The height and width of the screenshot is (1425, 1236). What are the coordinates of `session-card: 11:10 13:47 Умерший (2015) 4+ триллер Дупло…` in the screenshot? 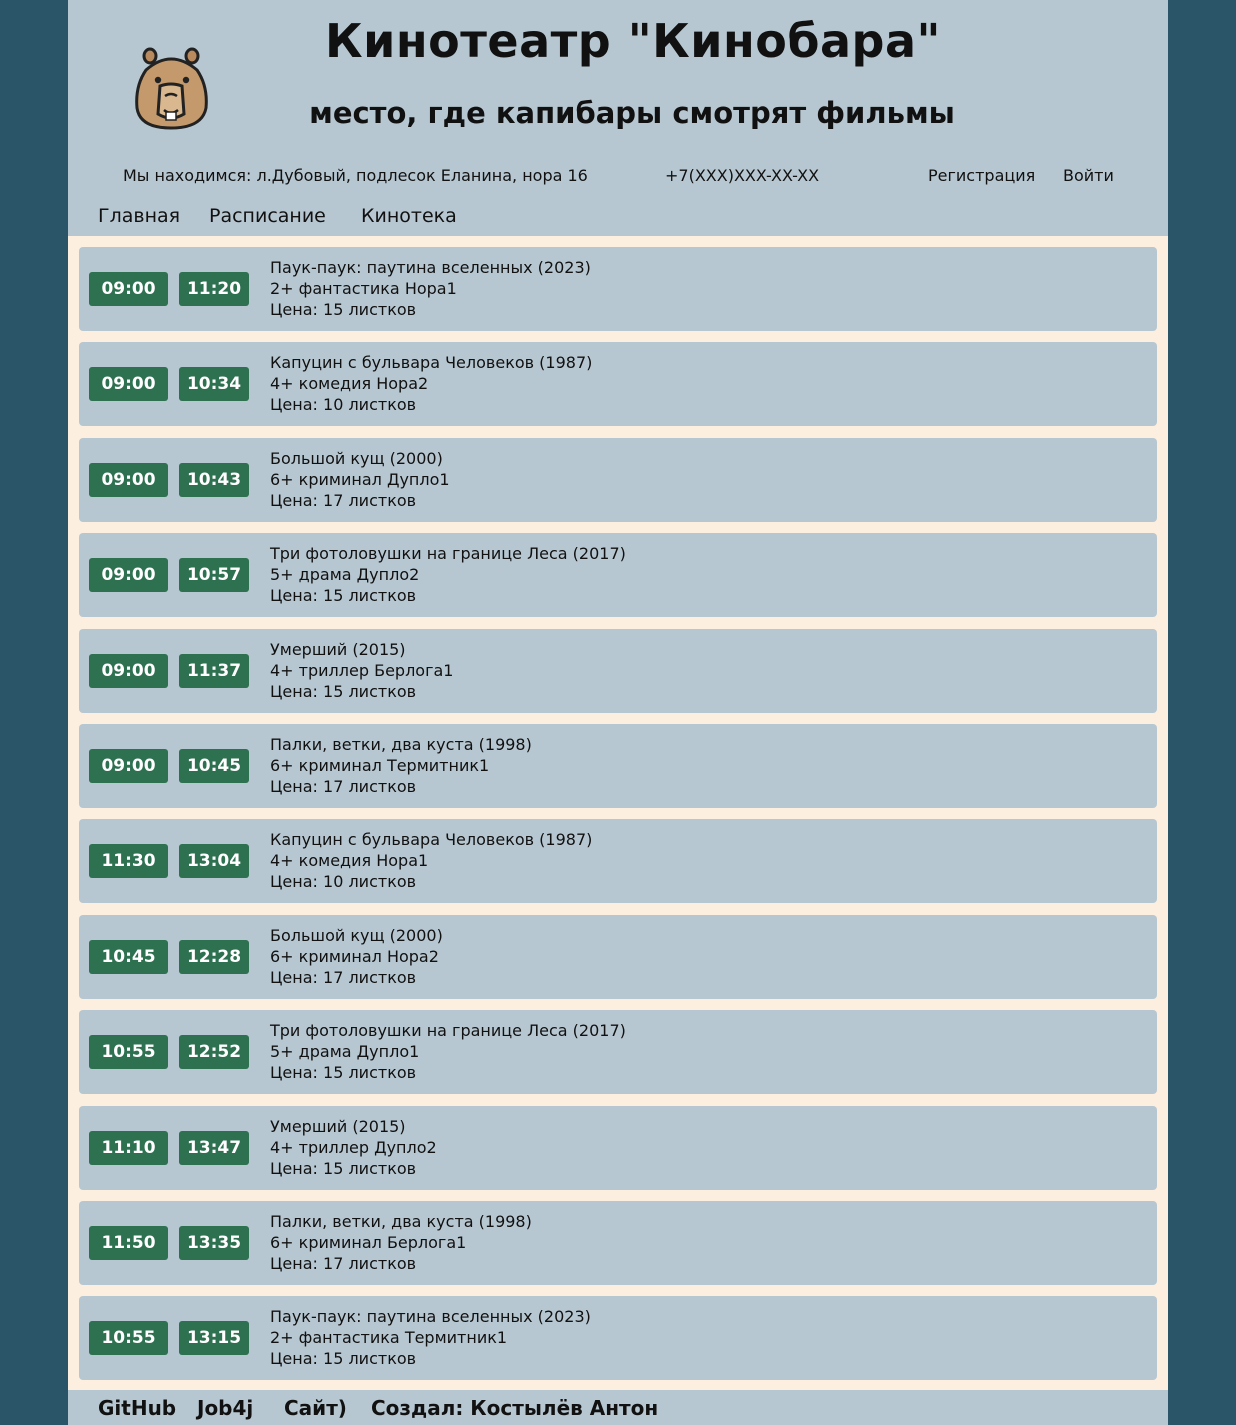 It's located at (618, 1147).